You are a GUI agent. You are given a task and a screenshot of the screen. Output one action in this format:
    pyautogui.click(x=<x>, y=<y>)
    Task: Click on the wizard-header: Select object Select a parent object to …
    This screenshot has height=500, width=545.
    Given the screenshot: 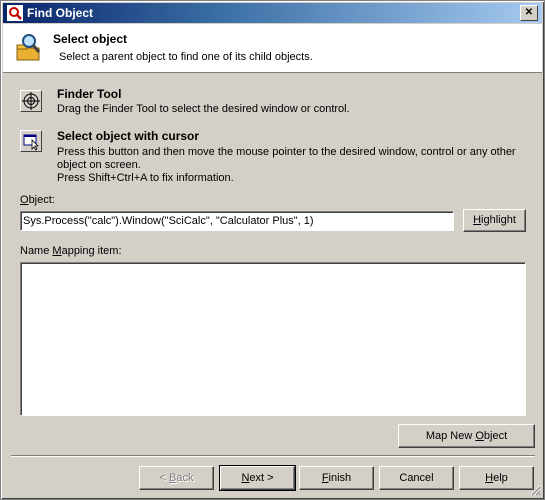 What is the action you would take?
    pyautogui.click(x=272, y=48)
    